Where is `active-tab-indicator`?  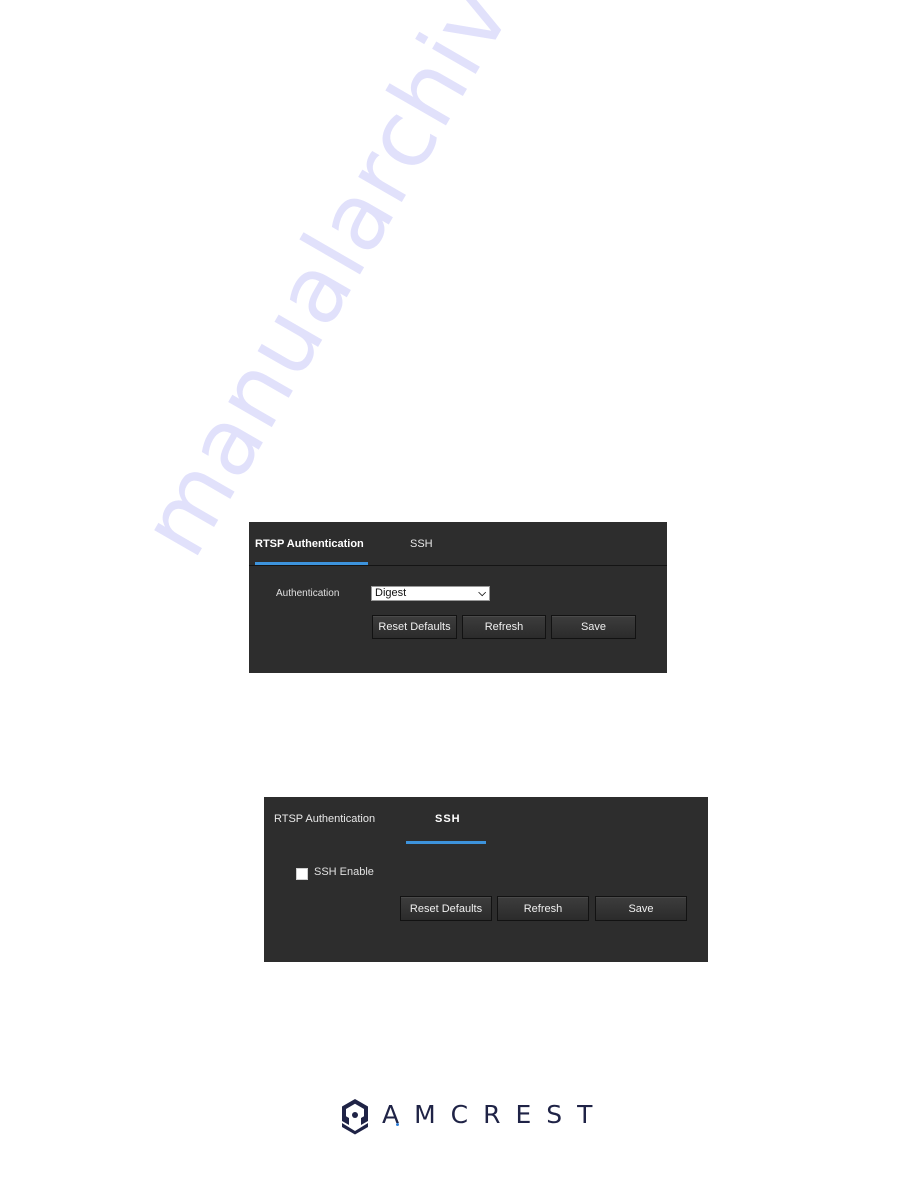
active-tab-indicator is located at coordinates (446, 842).